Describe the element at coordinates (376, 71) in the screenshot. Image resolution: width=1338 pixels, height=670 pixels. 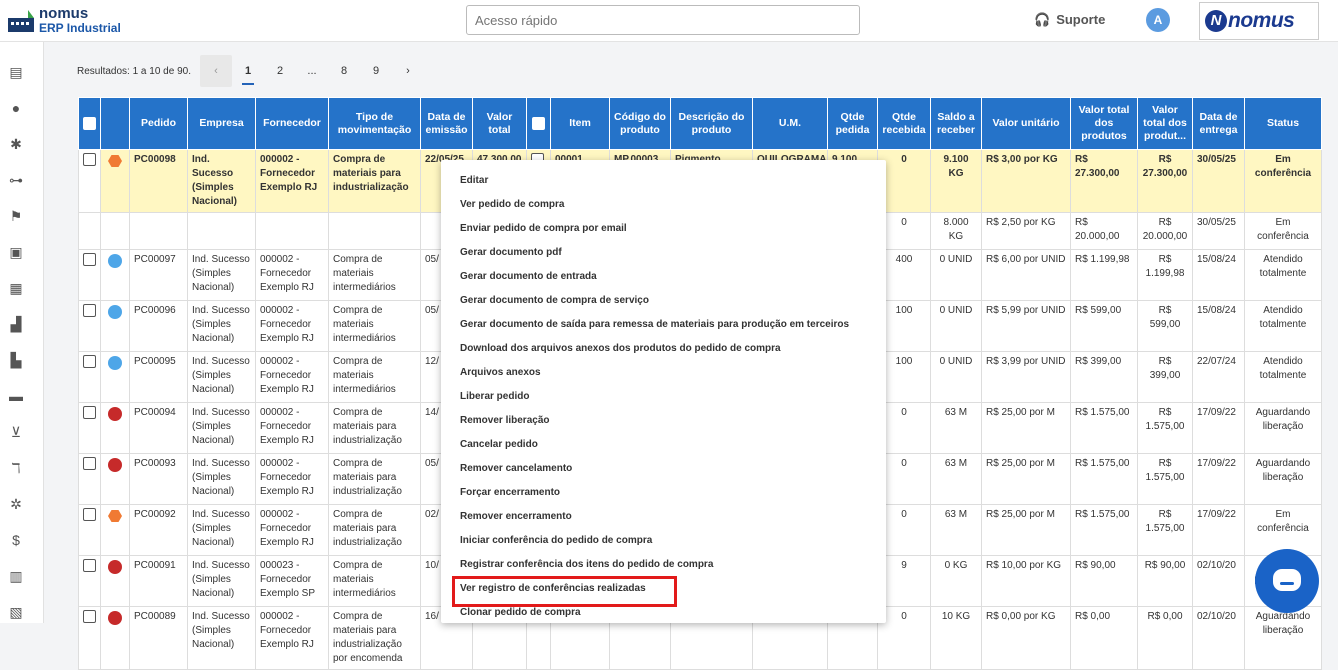
I see `page-9-button: 9` at that location.